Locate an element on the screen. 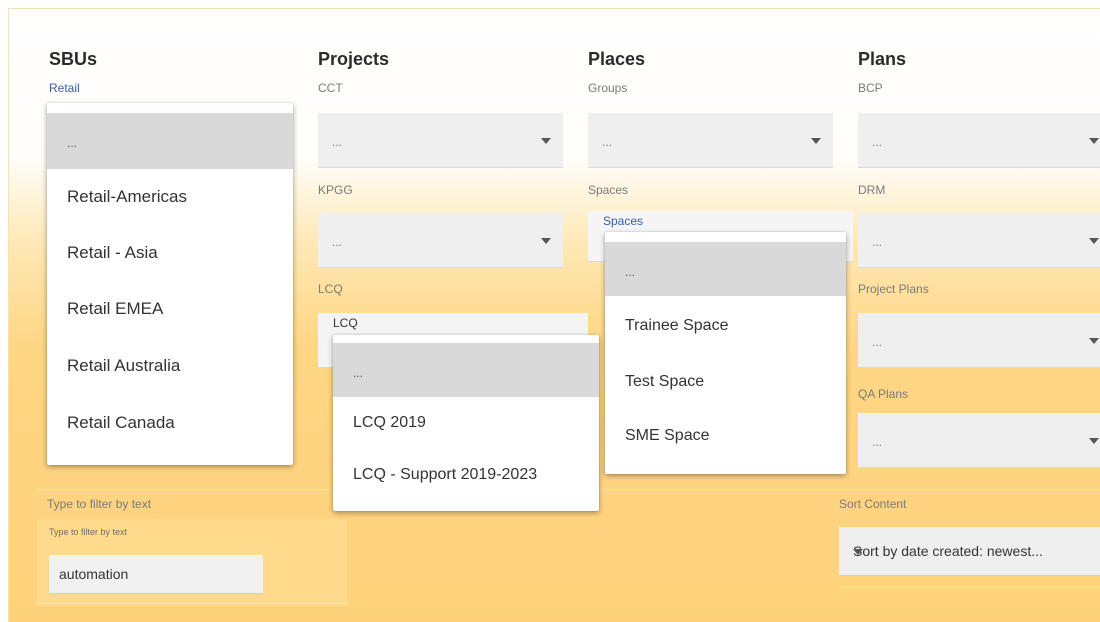  lcq-label: LCQ is located at coordinates (330, 289).